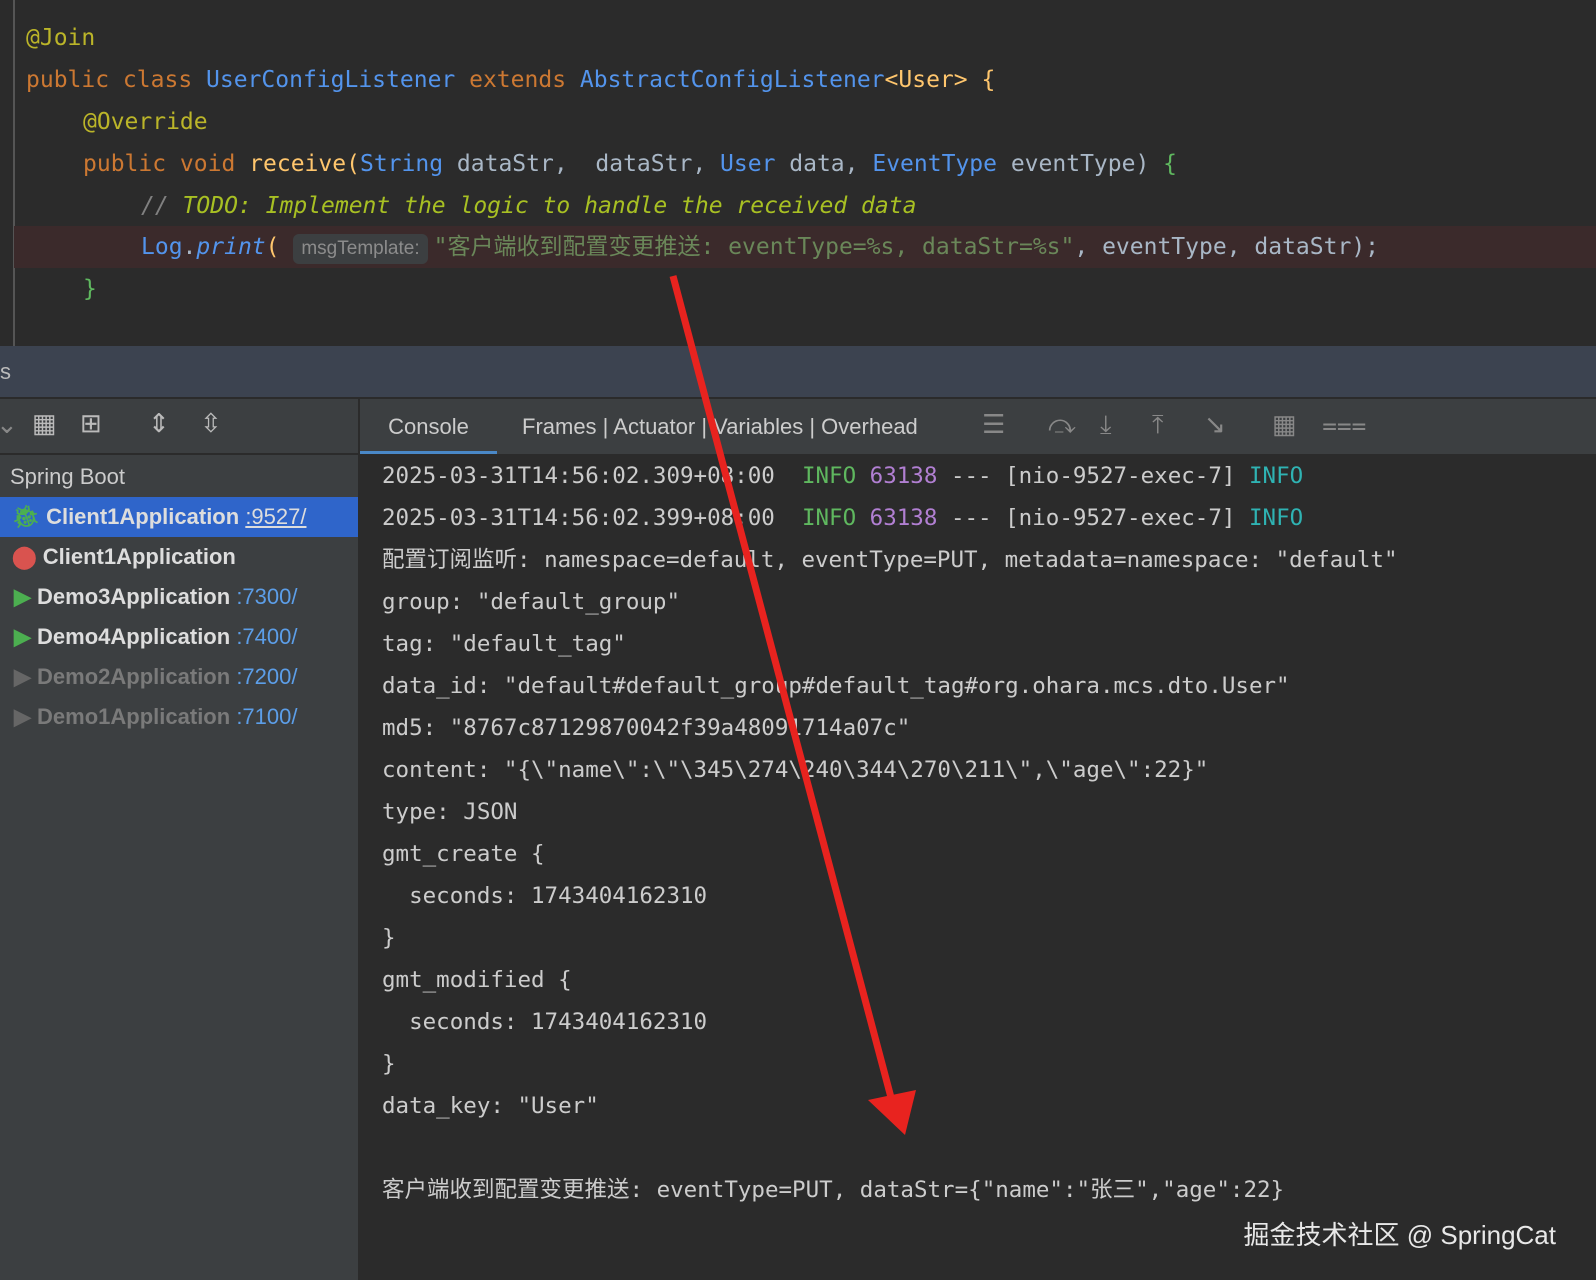 This screenshot has height=1280, width=1596. I want to click on annotation-arrow, so click(792, 705).